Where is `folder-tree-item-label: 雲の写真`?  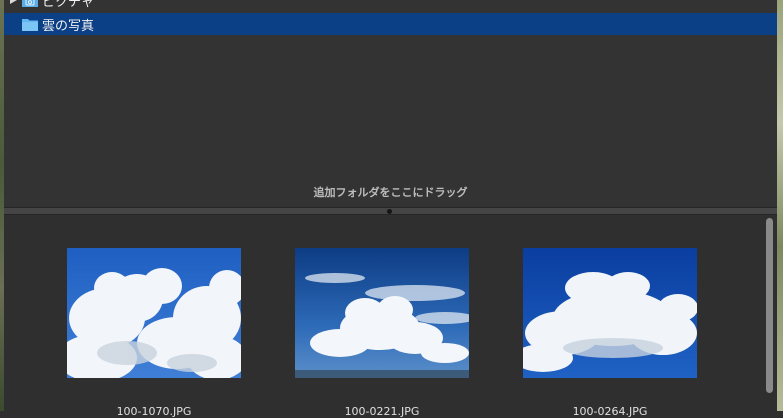 folder-tree-item-label: 雲の写真 is located at coordinates (68, 26).